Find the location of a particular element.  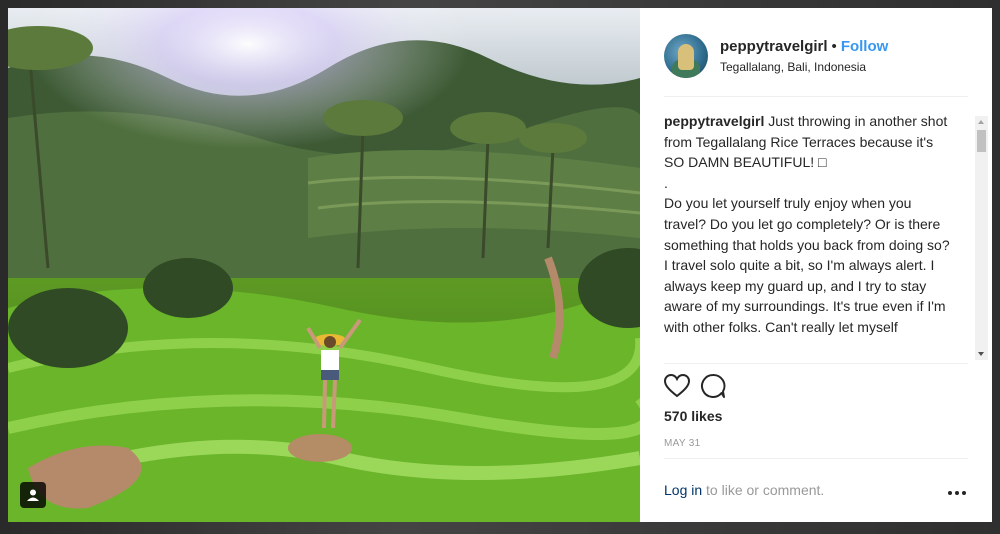

follow-button: Follow is located at coordinates (865, 46).